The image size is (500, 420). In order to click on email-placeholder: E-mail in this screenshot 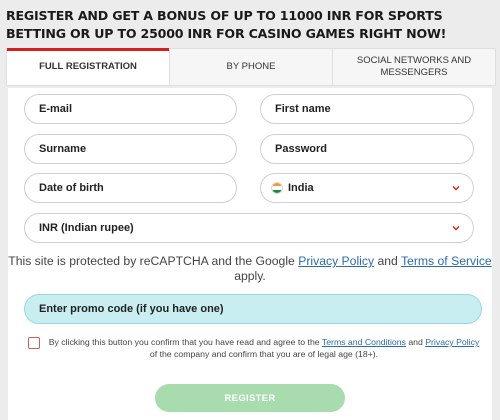, I will do `click(56, 109)`.